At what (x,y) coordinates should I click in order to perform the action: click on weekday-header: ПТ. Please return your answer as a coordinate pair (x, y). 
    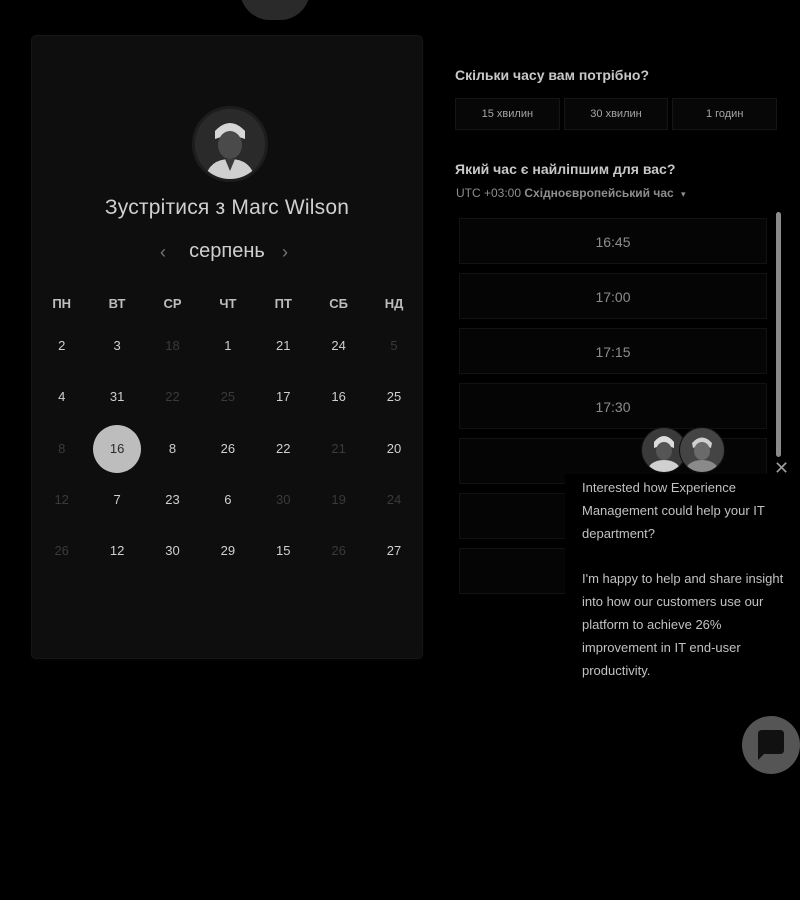
    Looking at the image, I should click on (283, 303).